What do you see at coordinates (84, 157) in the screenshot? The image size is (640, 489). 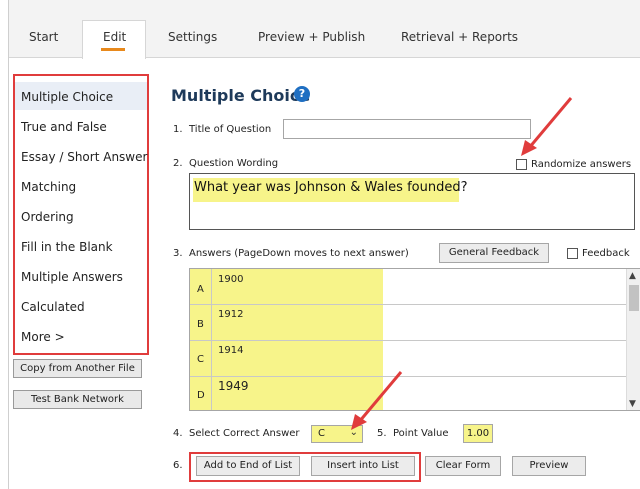 I see `sidebar-item-essay: Essay / Short Answer` at bounding box center [84, 157].